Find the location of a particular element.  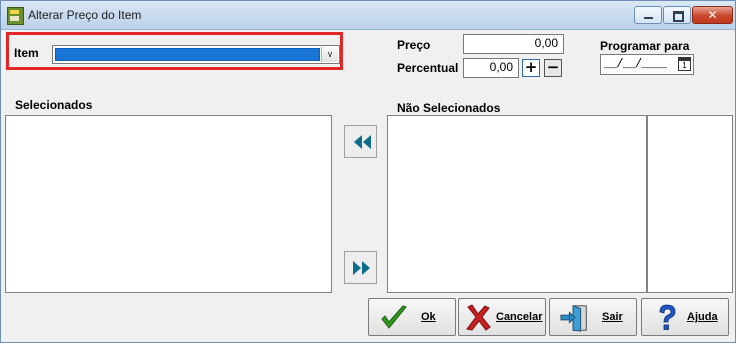

date-value: __/__/____ is located at coordinates (635, 64).